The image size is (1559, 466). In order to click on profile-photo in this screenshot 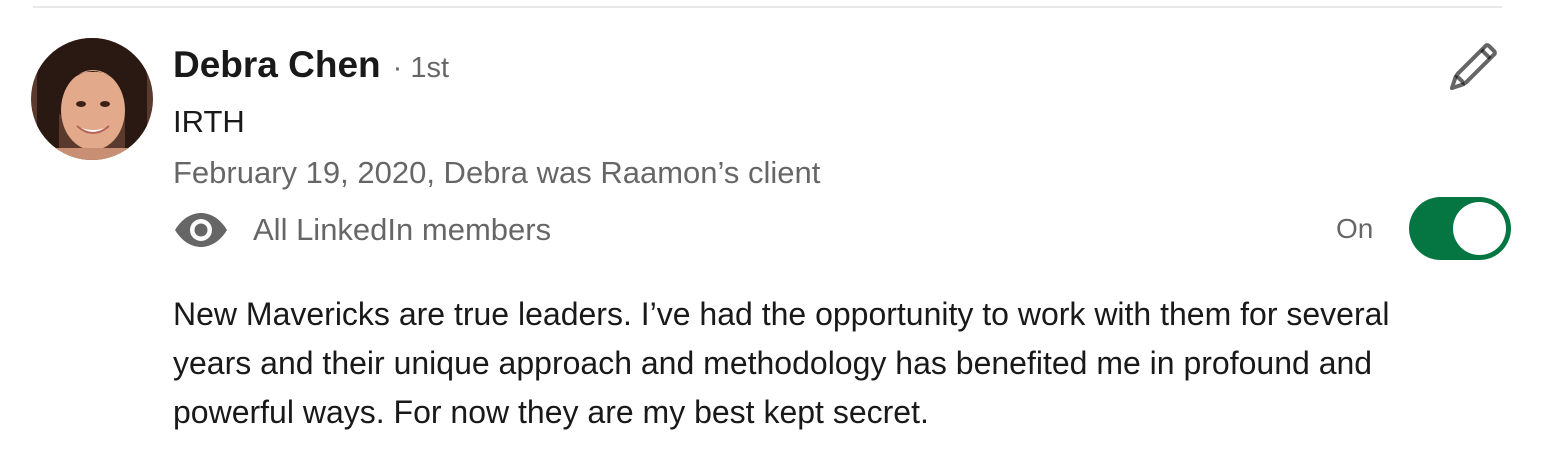, I will do `click(92, 99)`.